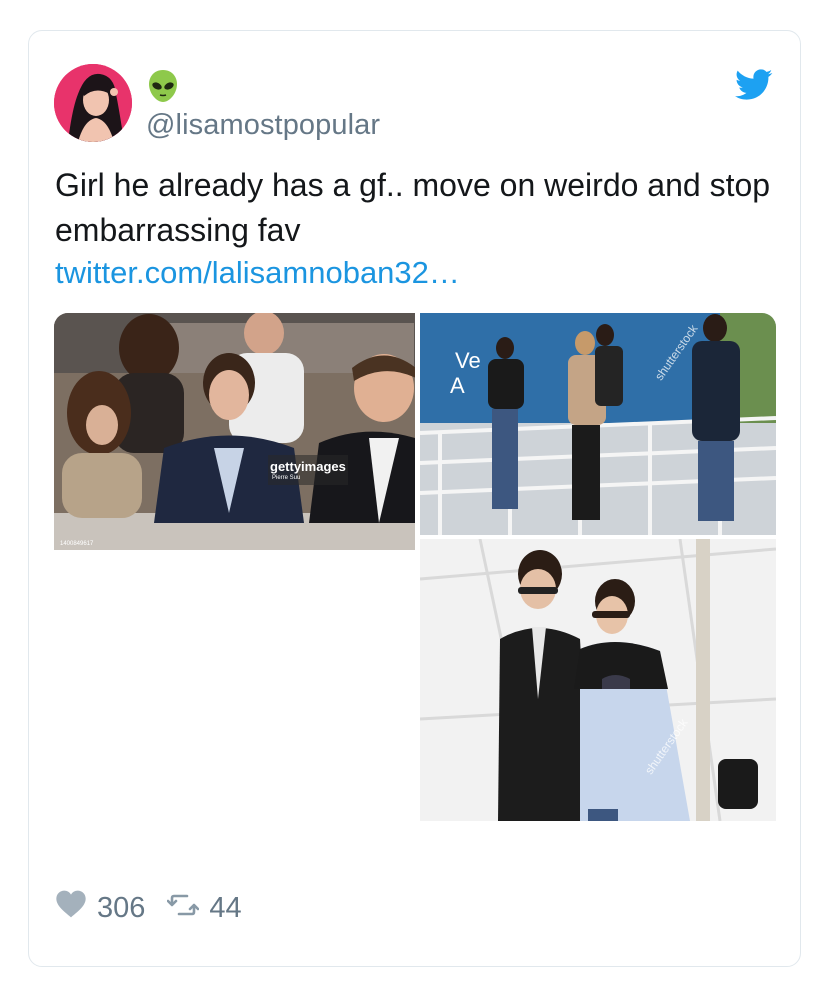 Image resolution: width=828 pixels, height=990 pixels. What do you see at coordinates (121, 907) in the screenshot?
I see `like-count: 306` at bounding box center [121, 907].